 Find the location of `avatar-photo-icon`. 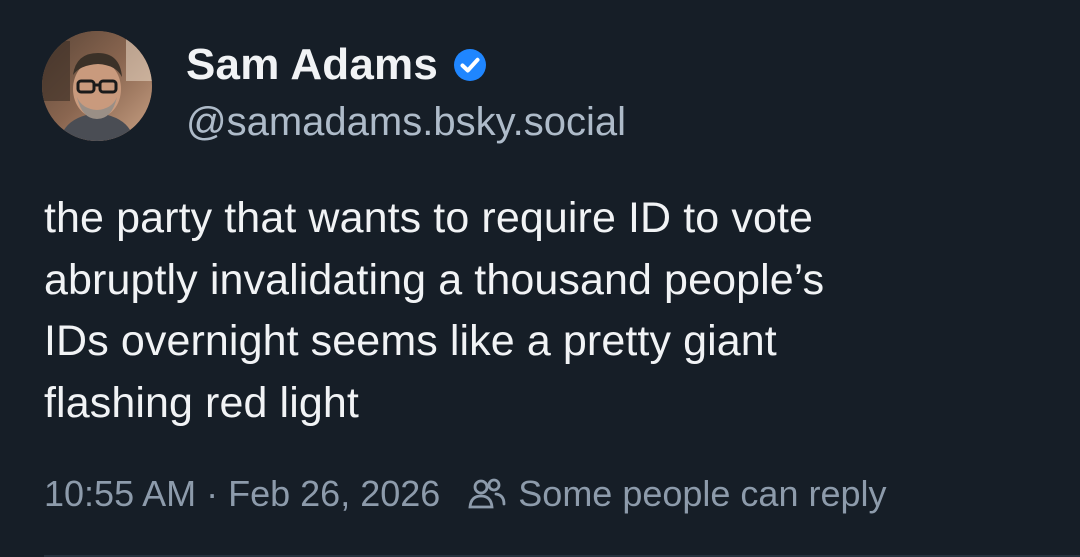

avatar-photo-icon is located at coordinates (97, 86).